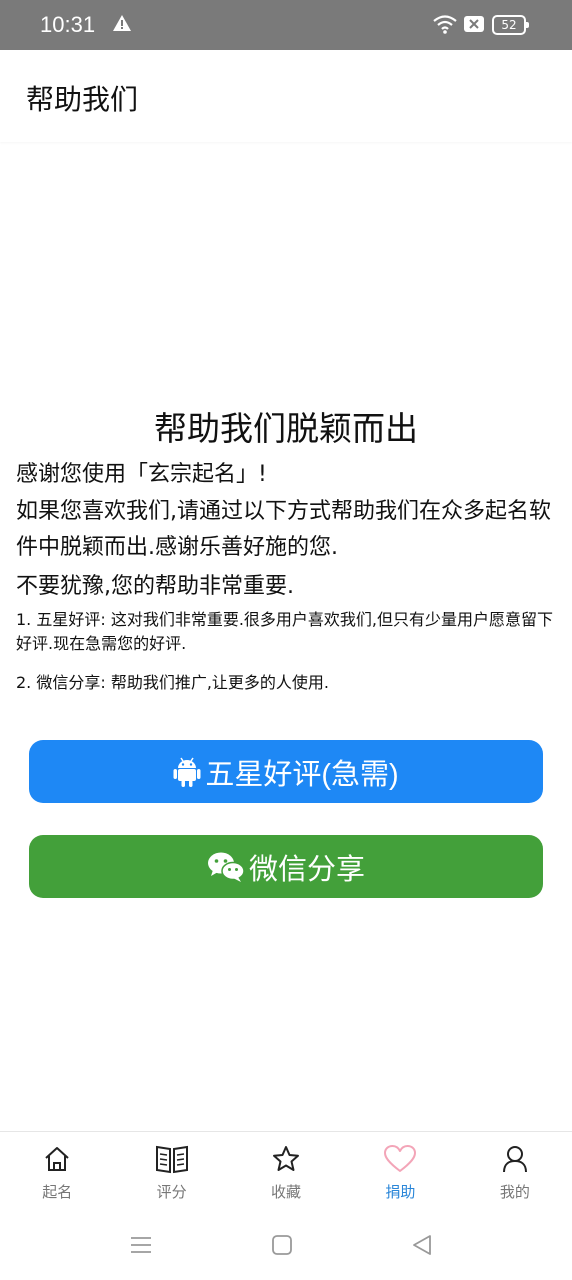 This screenshot has height=1280, width=572. What do you see at coordinates (187, 772) in the screenshot?
I see `android-icon` at bounding box center [187, 772].